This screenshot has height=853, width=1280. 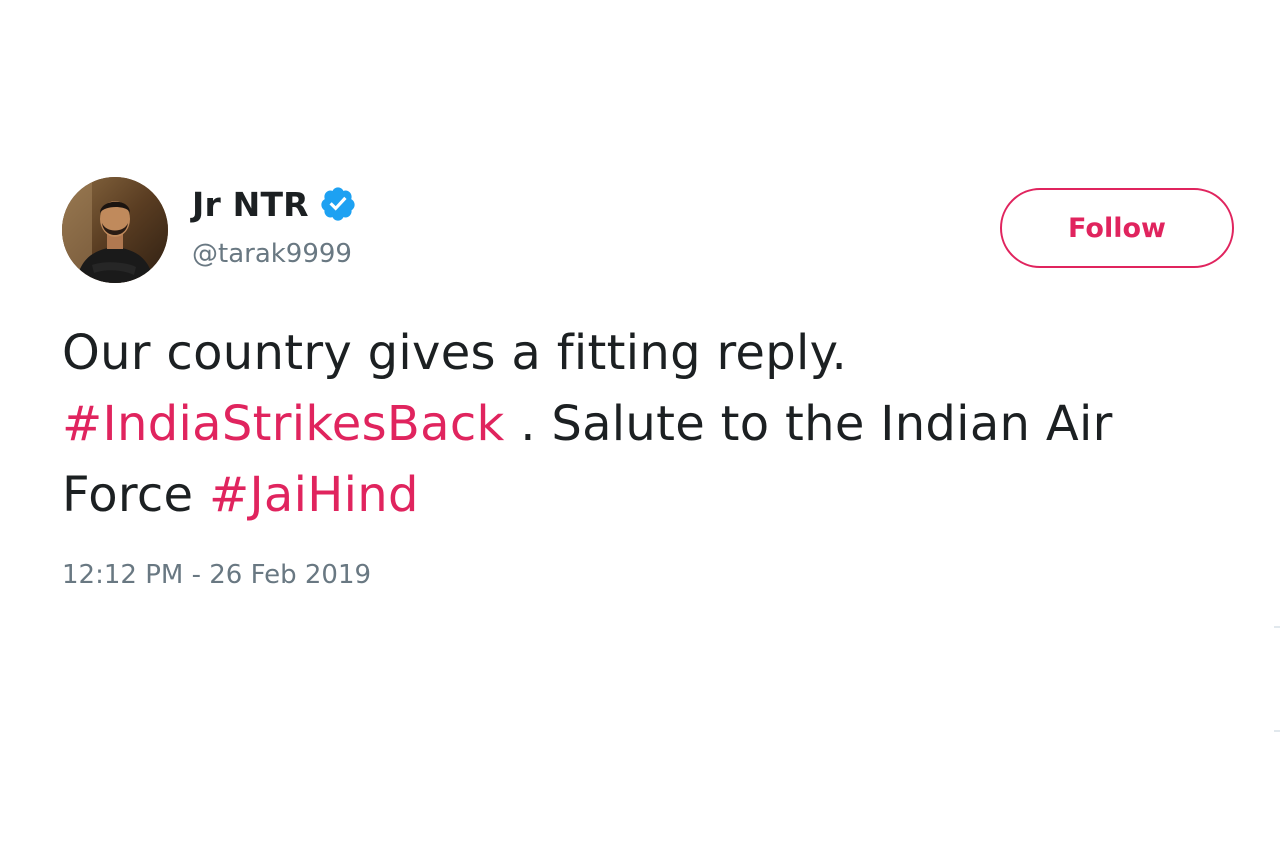 I want to click on user-info: Jr NTR @tarak9999, so click(x=274, y=225).